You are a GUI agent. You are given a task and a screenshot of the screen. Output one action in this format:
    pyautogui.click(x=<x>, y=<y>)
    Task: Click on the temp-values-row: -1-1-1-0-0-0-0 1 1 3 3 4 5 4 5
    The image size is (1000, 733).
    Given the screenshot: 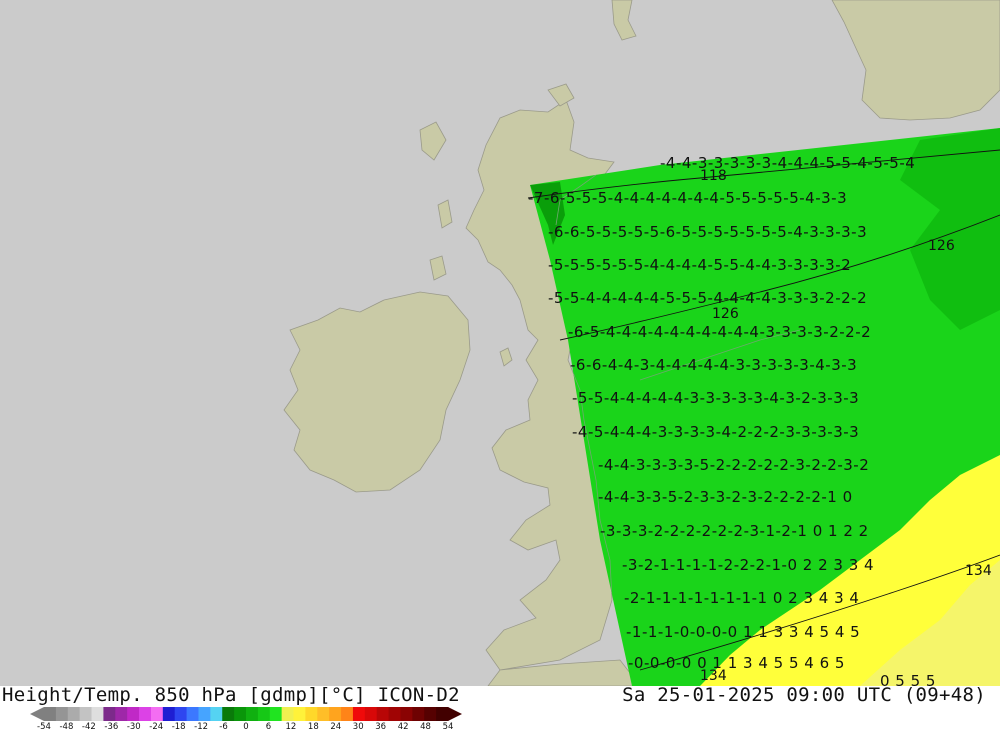 What is the action you would take?
    pyautogui.click(x=743, y=632)
    